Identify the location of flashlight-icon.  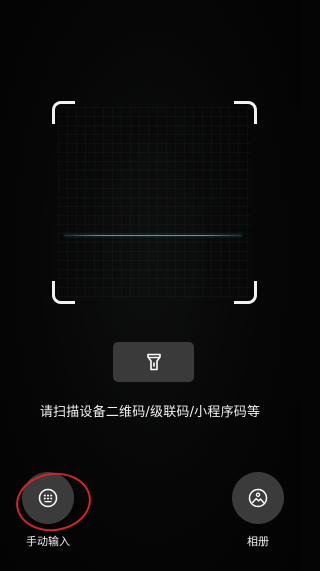
(153, 362).